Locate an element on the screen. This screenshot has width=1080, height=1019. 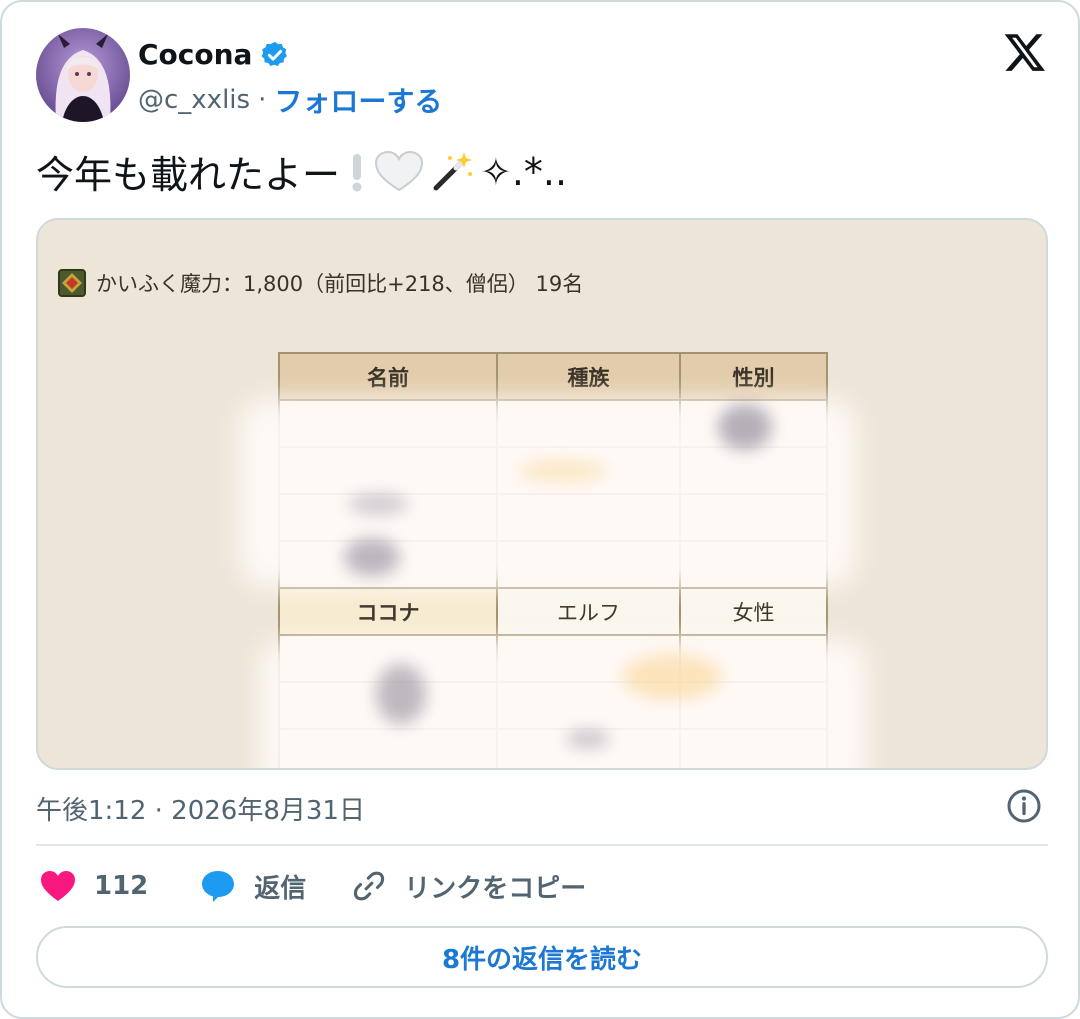
table-header-row: 名前 種族 性別 is located at coordinates (553, 376).